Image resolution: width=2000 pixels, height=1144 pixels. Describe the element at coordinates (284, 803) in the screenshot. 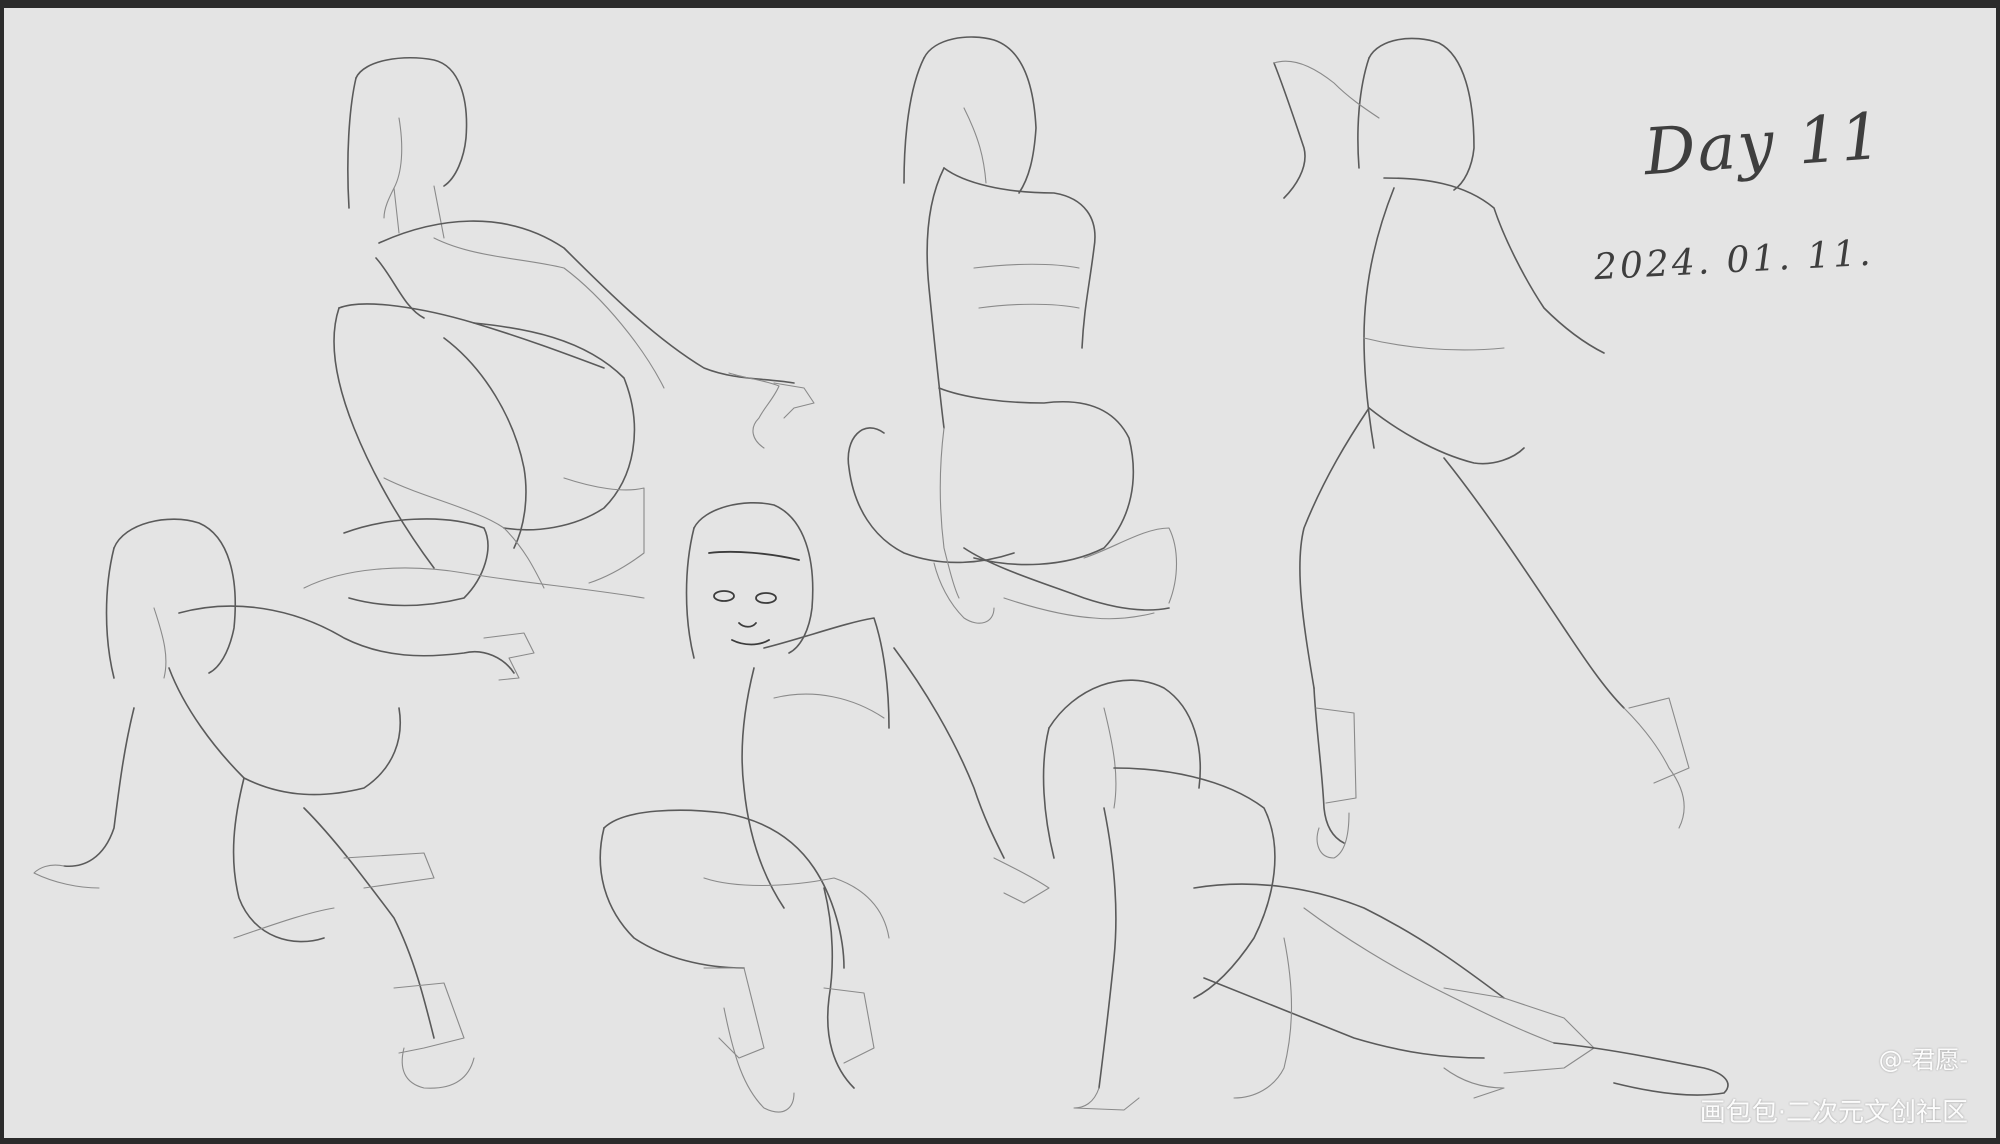

I see `sketch-figure-reaching` at that location.